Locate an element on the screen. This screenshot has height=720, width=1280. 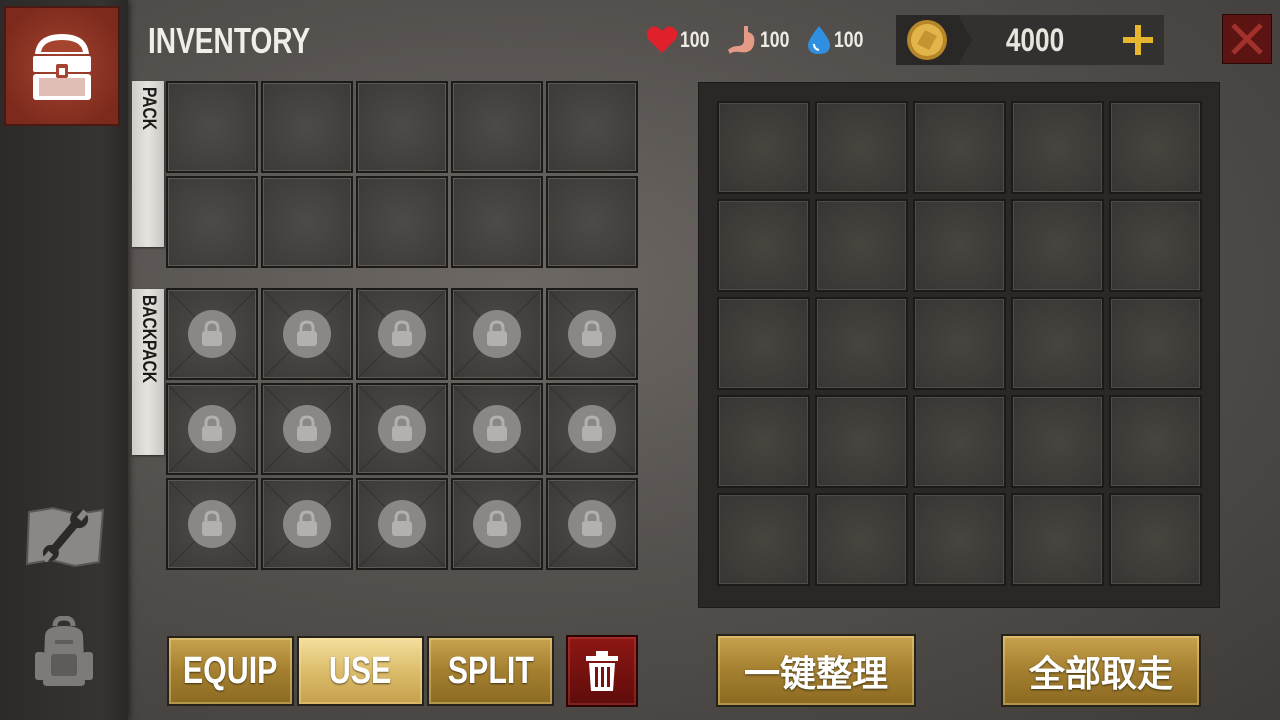
treasure-chest-icon is located at coordinates (62, 67).